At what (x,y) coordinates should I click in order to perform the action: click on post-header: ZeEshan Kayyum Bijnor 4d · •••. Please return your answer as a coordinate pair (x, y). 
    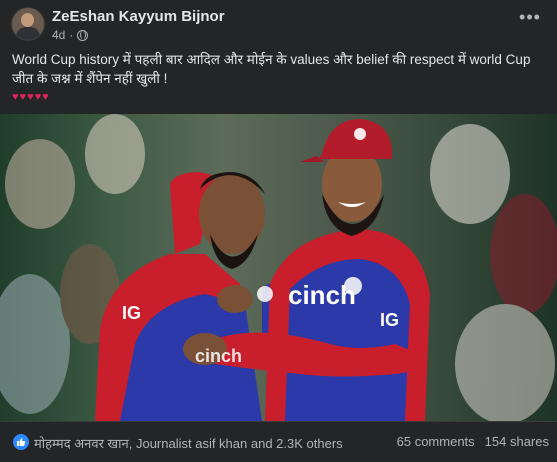
    Looking at the image, I should click on (278, 22).